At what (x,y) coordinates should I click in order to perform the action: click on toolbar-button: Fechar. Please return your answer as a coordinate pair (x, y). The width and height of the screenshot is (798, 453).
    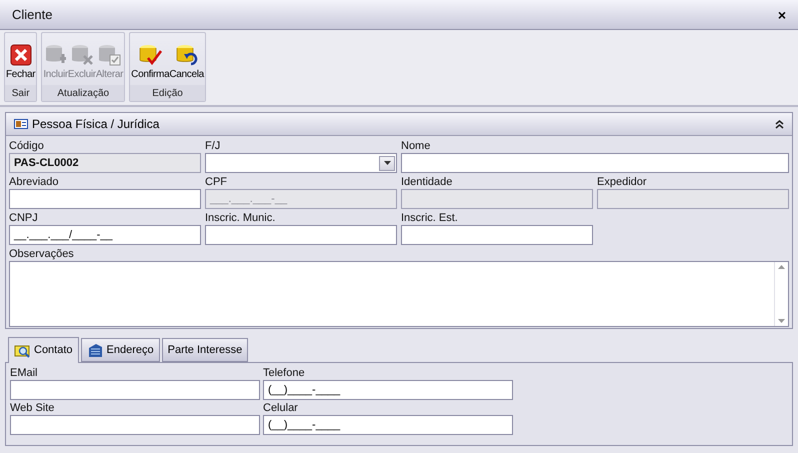
    Looking at the image, I should click on (21, 61).